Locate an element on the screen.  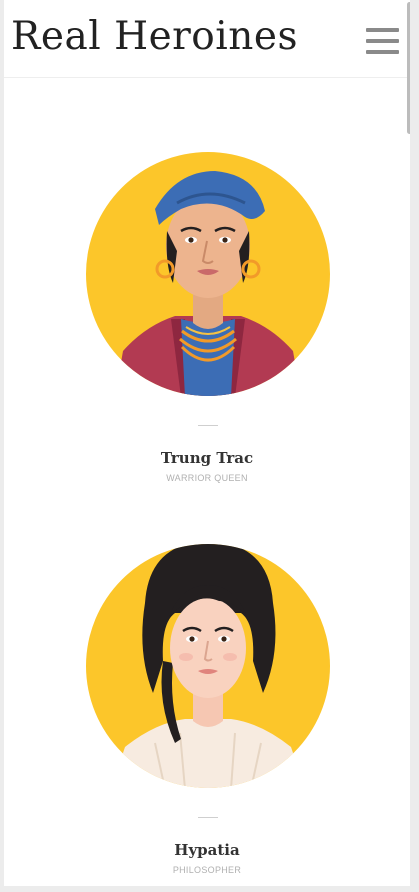
heroine-role: WARRIOR QUEEN is located at coordinates (207, 478).